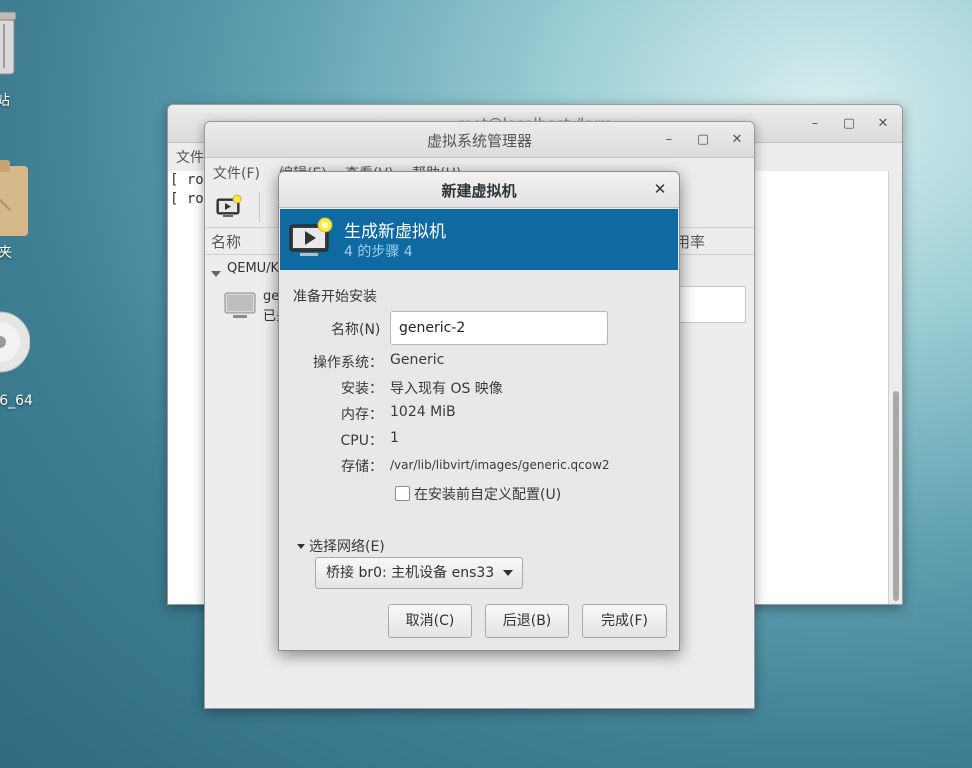 The height and width of the screenshot is (768, 972). Describe the element at coordinates (190, 157) in the screenshot. I see `terminal-menu-file: 文件` at that location.